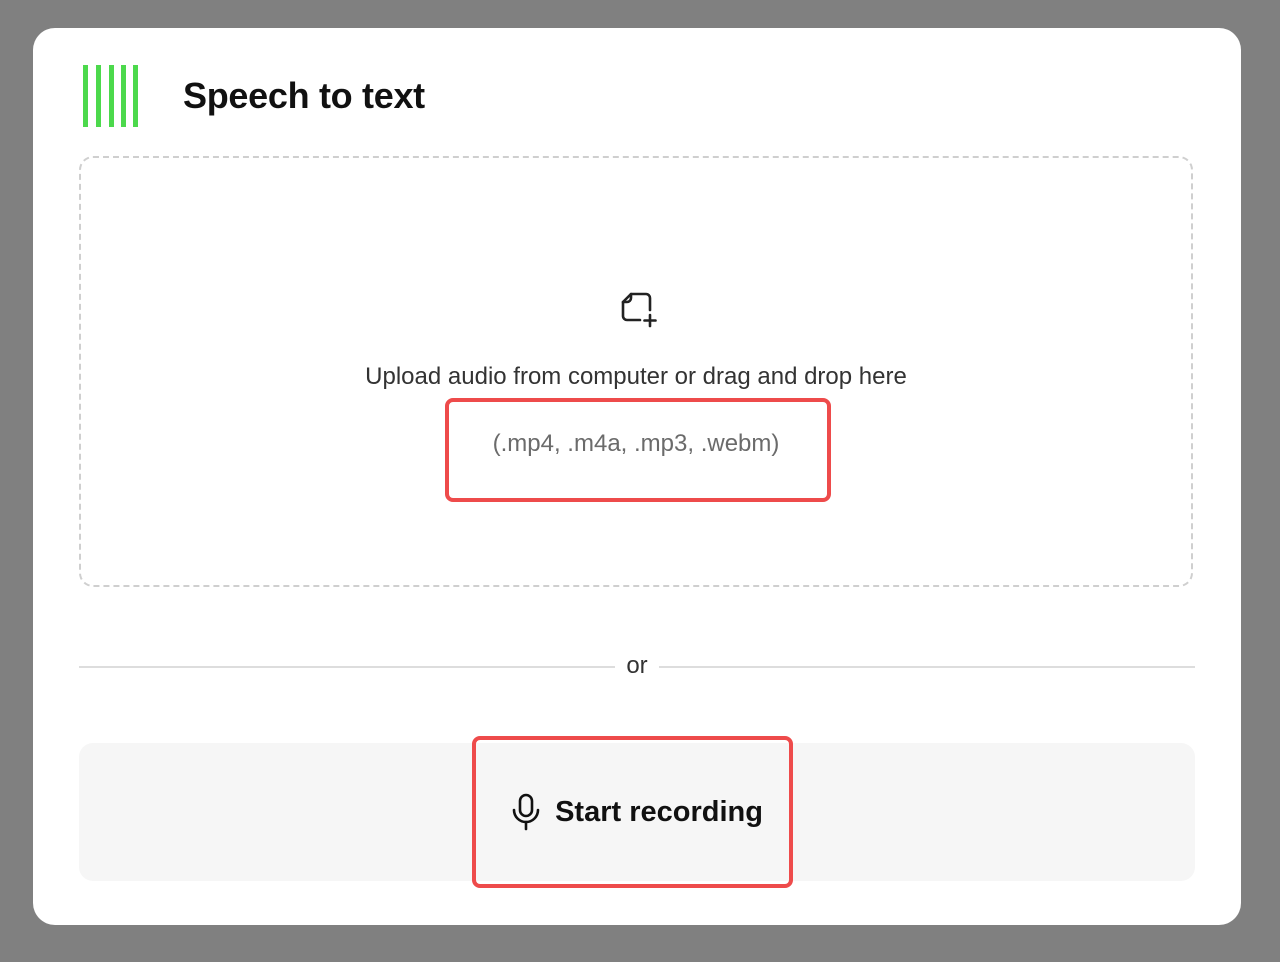 The image size is (1280, 962). Describe the element at coordinates (639, 309) in the screenshot. I see `file-add-icon` at that location.